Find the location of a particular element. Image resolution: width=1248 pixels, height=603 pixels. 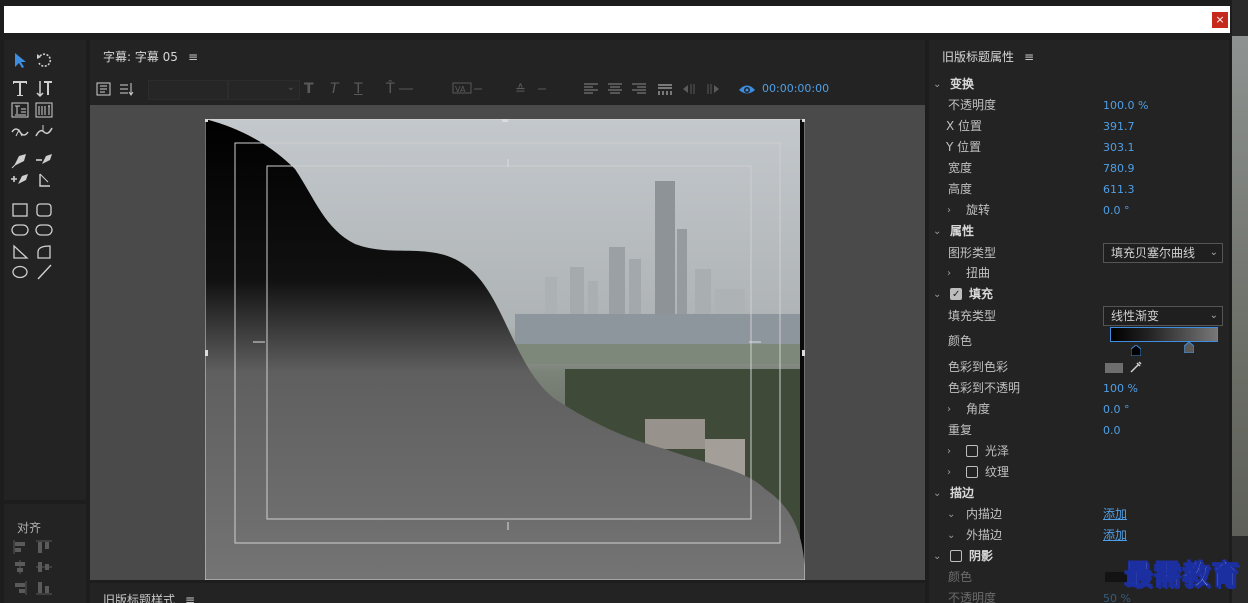

delete-anchor-tool-icon is located at coordinates (44, 160).